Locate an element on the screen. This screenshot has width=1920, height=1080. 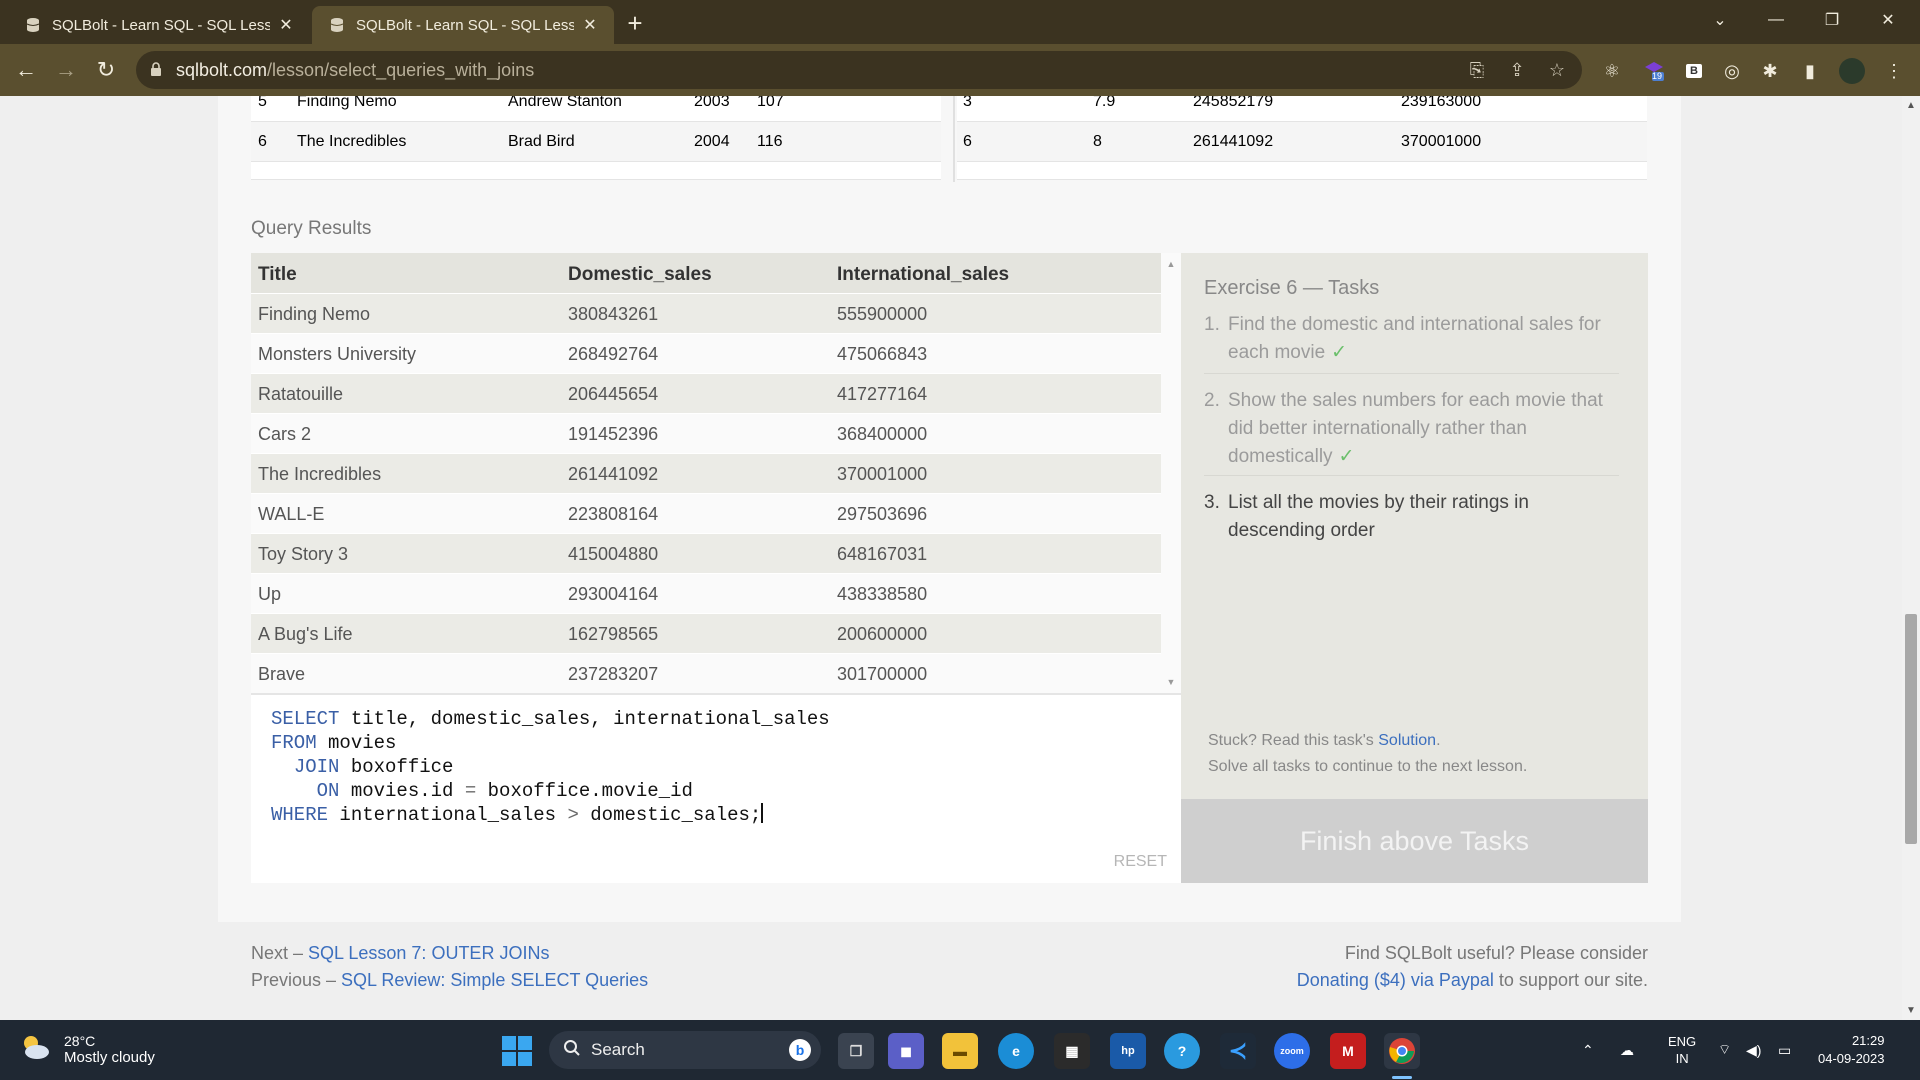
donate-suffix: to support our site. is located at coordinates (1570, 980).